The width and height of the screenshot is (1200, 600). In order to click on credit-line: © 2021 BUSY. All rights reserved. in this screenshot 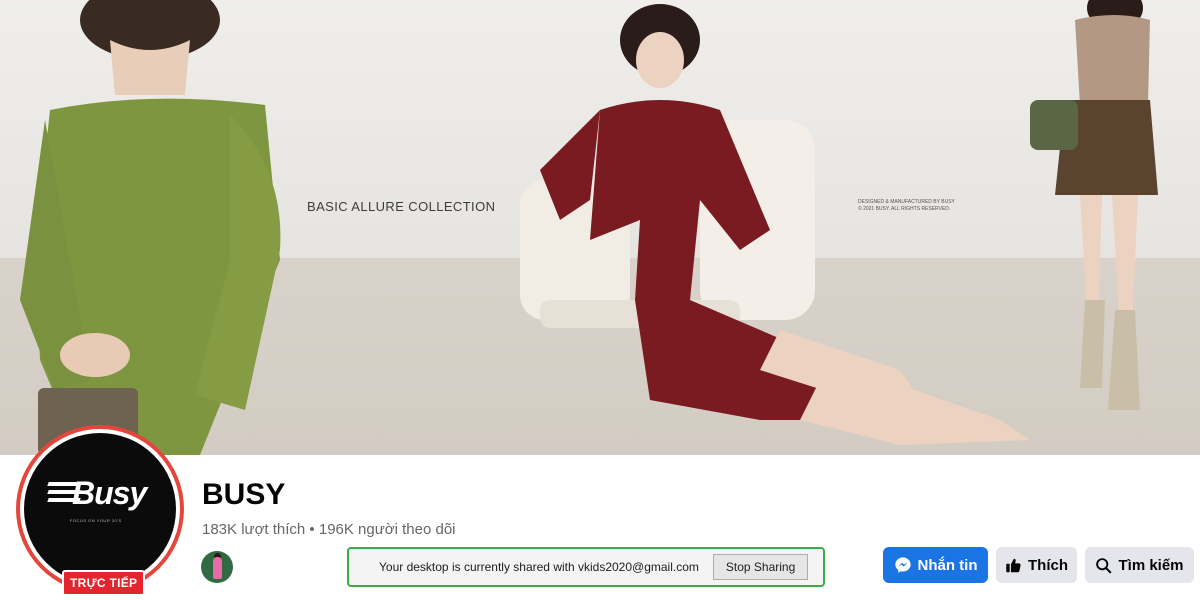, I will do `click(904, 209)`.